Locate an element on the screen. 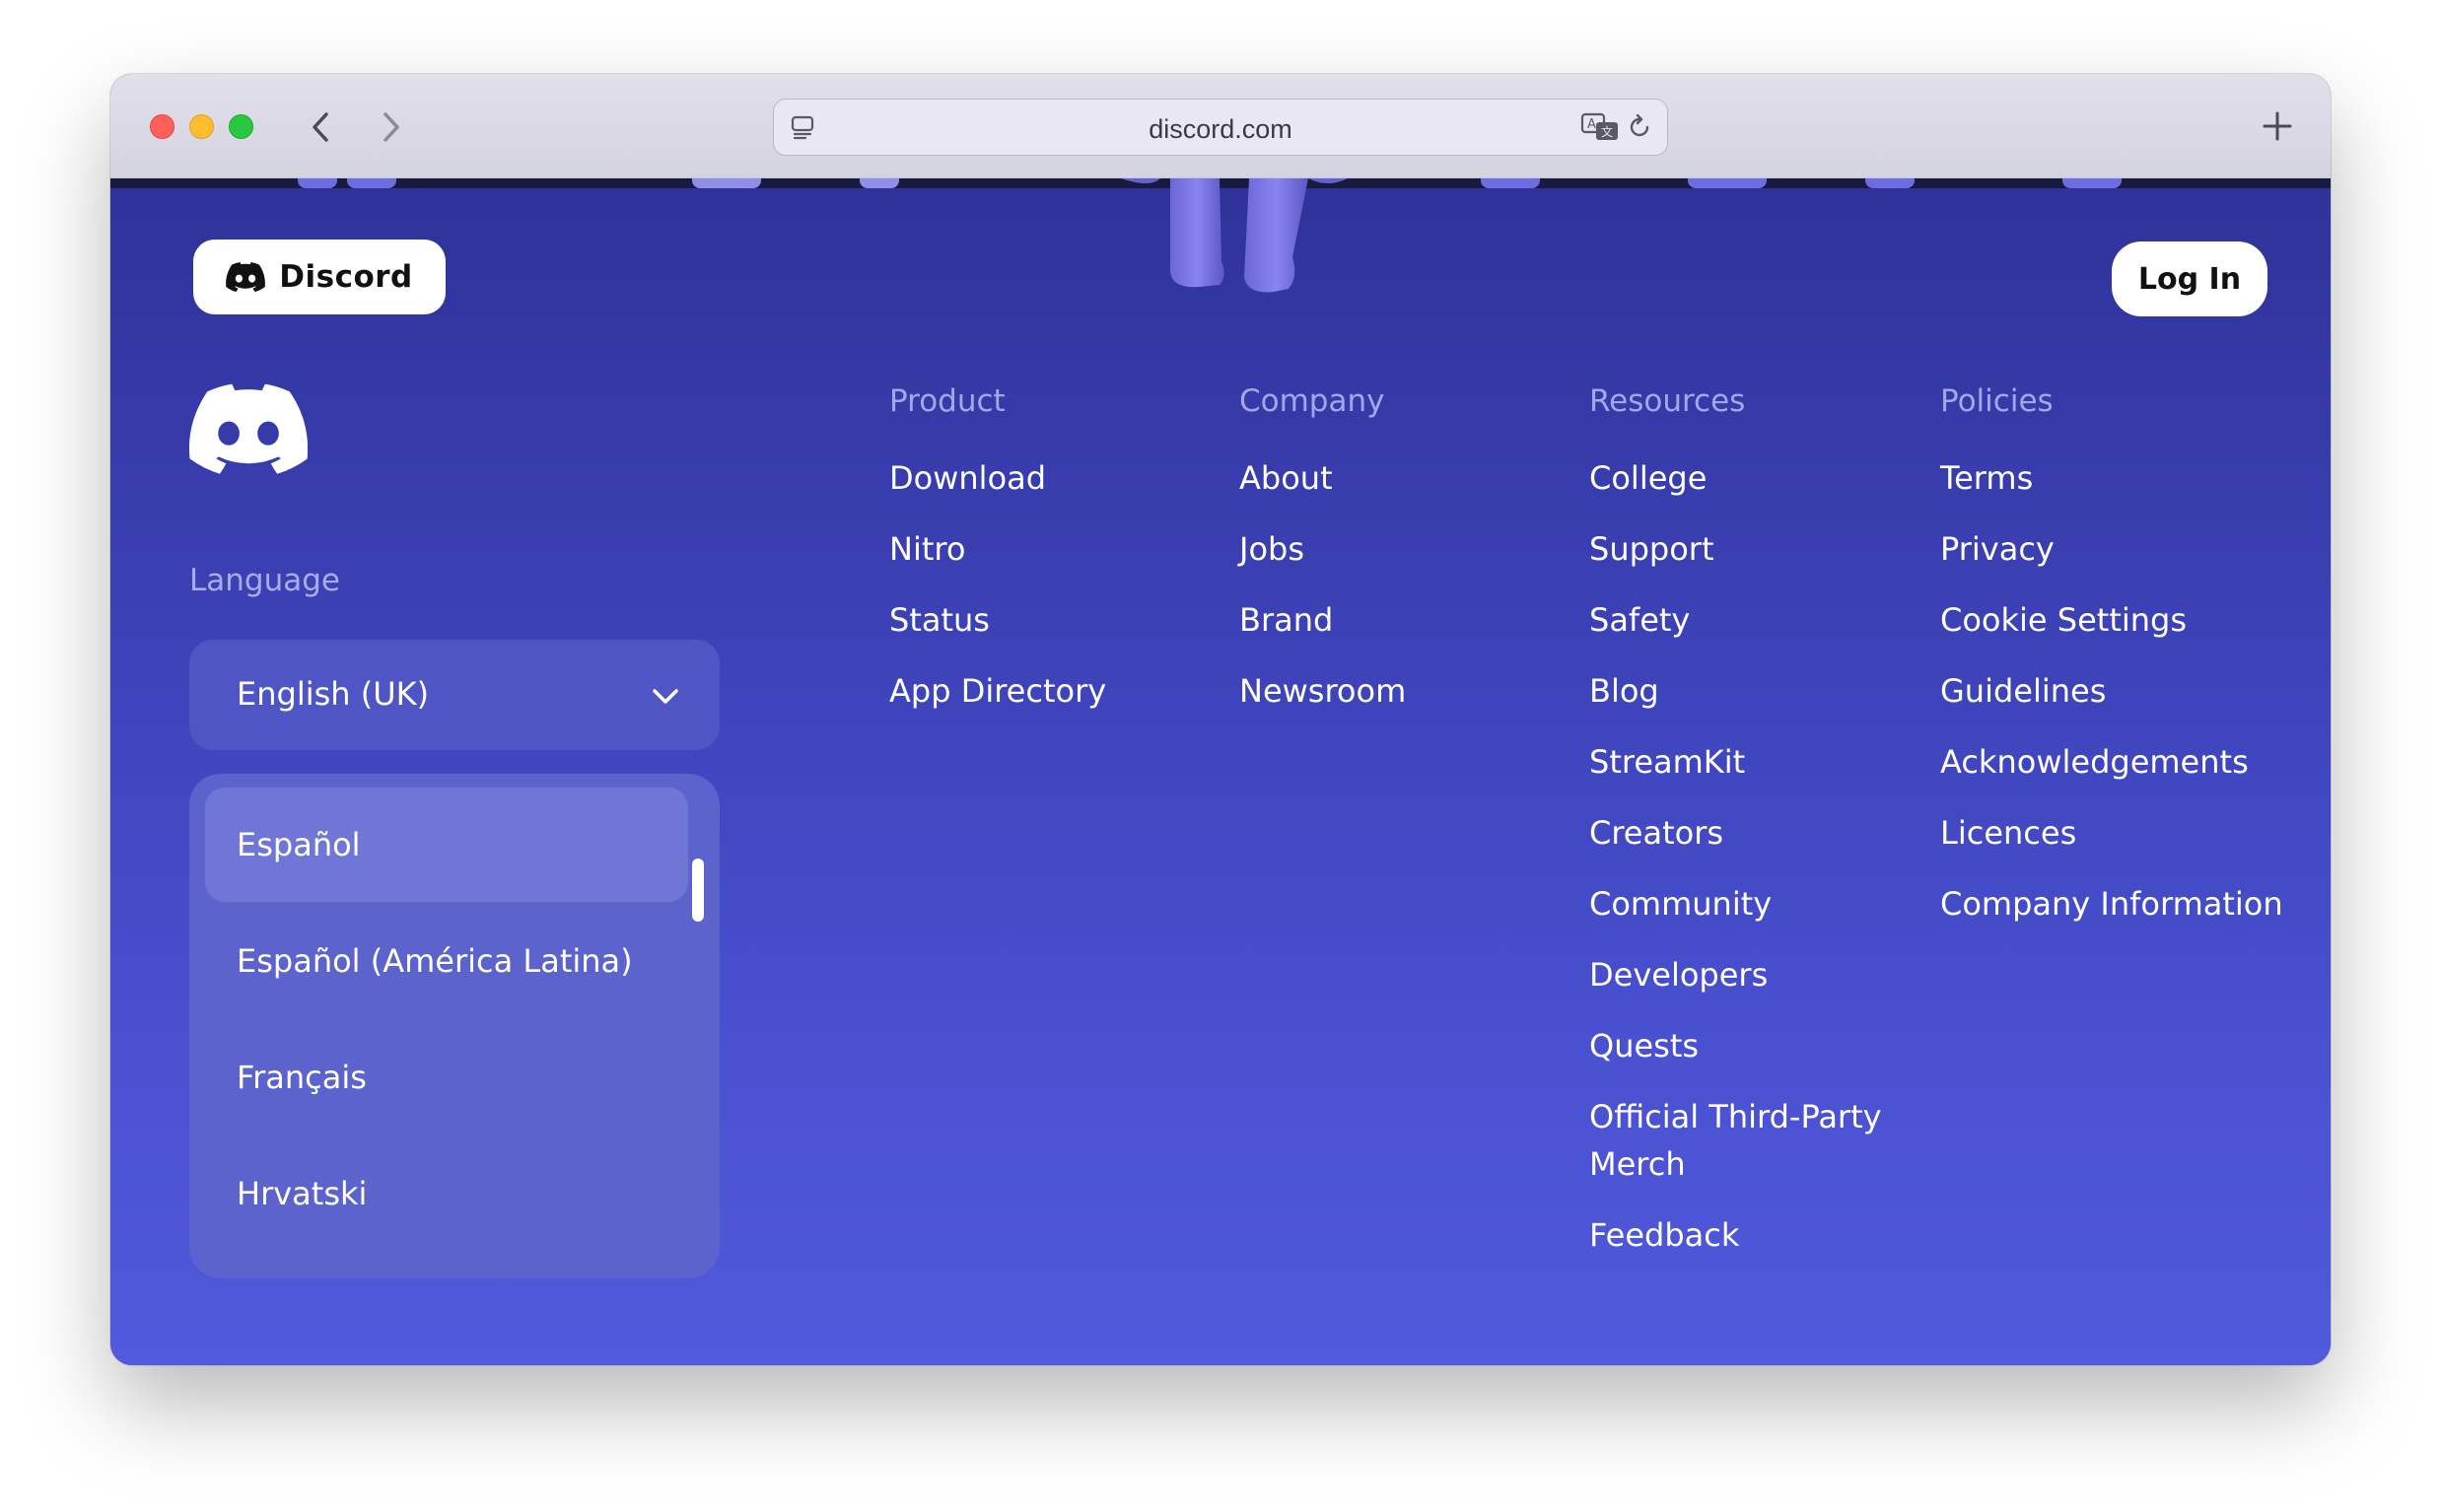 Image resolution: width=2441 pixels, height=1512 pixels. footer-link: Download is located at coordinates (998, 478).